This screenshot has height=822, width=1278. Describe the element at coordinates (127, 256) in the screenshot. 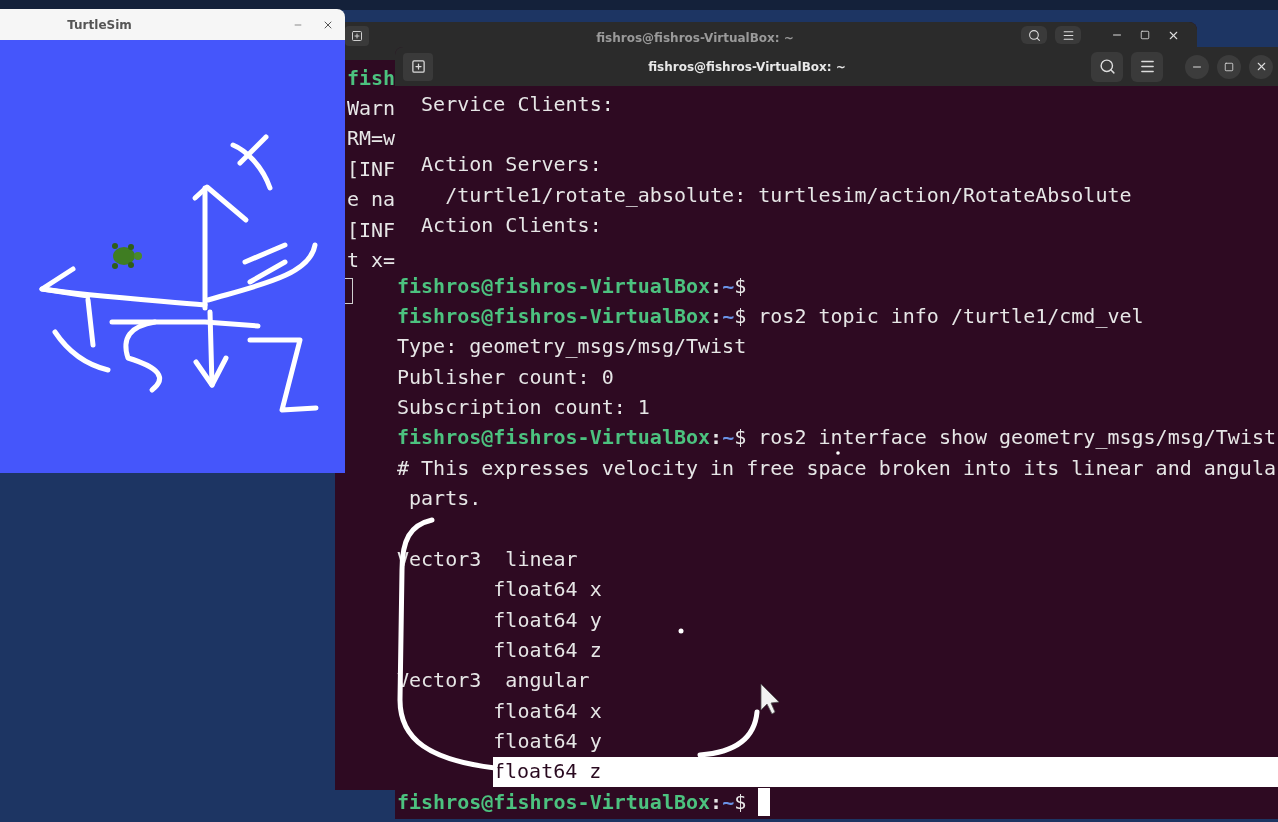

I see `turtle-icon` at that location.